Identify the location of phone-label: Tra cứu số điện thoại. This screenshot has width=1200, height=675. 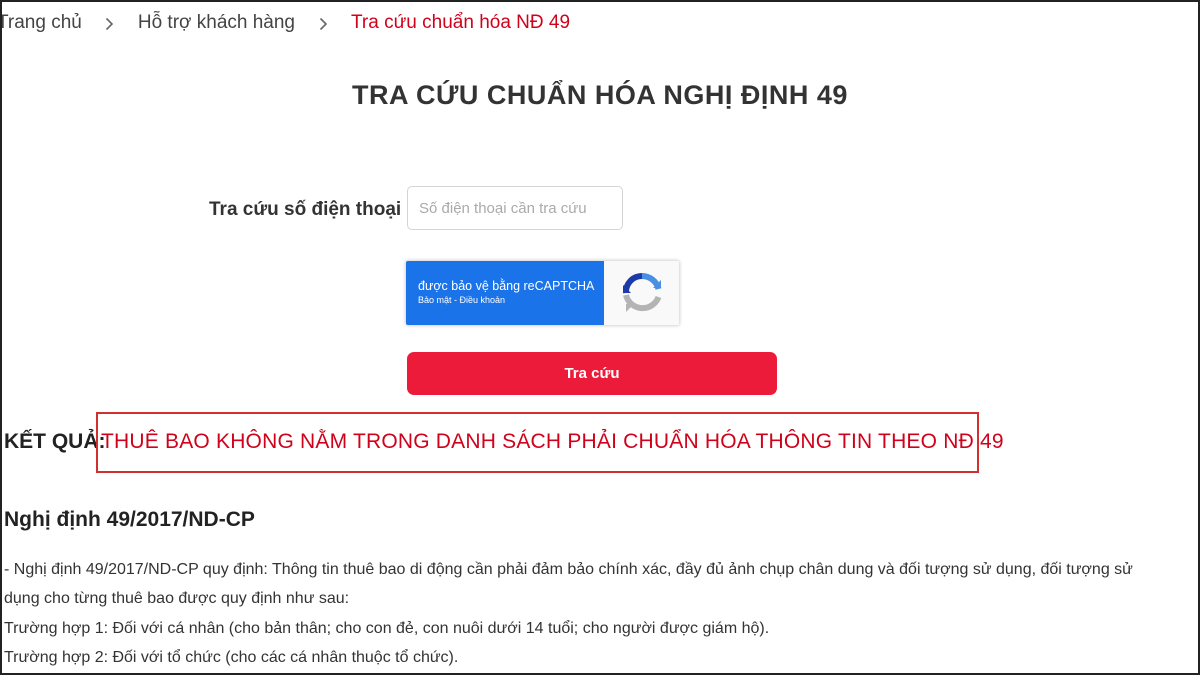
(305, 209).